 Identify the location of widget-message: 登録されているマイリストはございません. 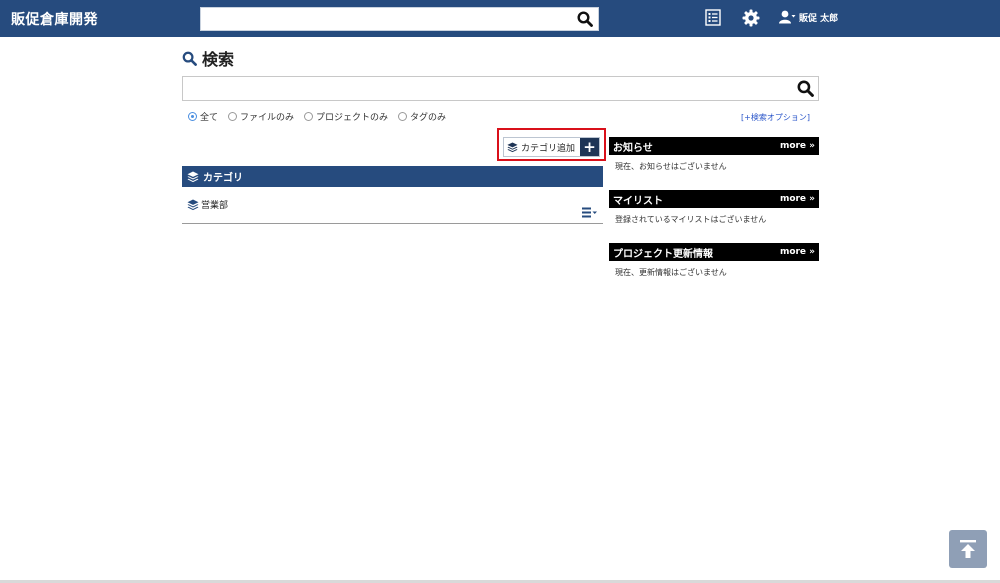
(691, 219).